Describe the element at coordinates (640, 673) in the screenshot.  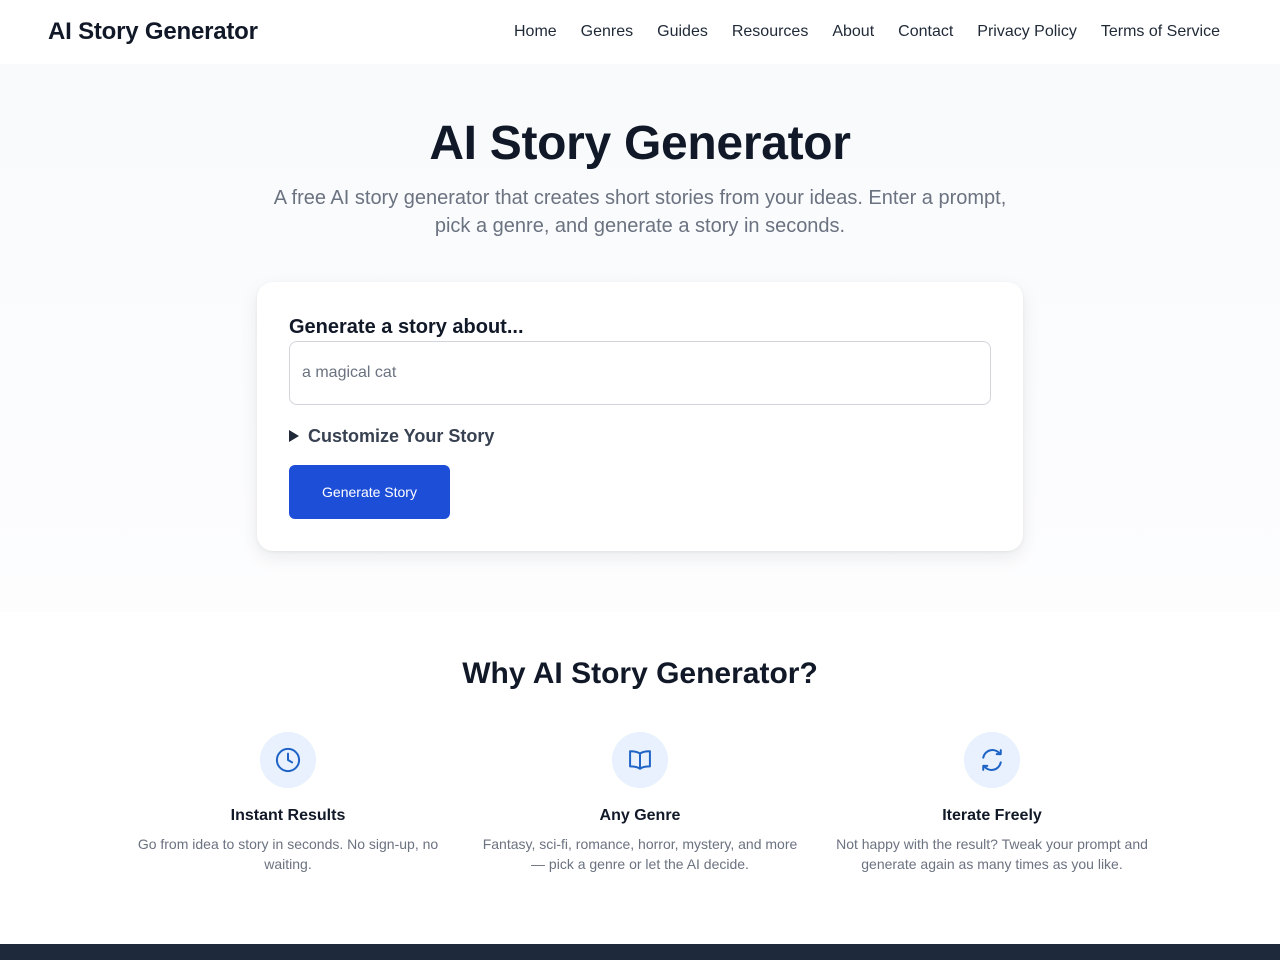
I see `features-title: Why AI Story Generator?` at that location.